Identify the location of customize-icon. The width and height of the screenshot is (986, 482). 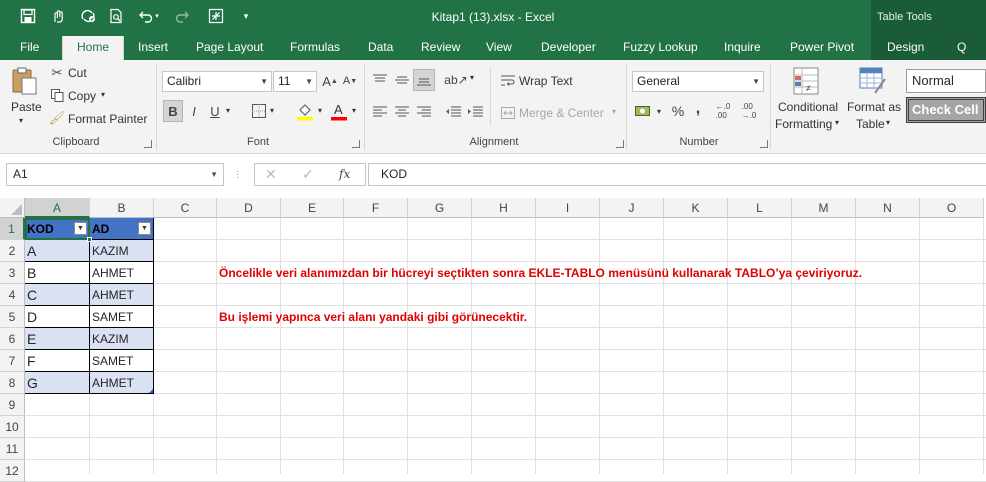
(216, 16).